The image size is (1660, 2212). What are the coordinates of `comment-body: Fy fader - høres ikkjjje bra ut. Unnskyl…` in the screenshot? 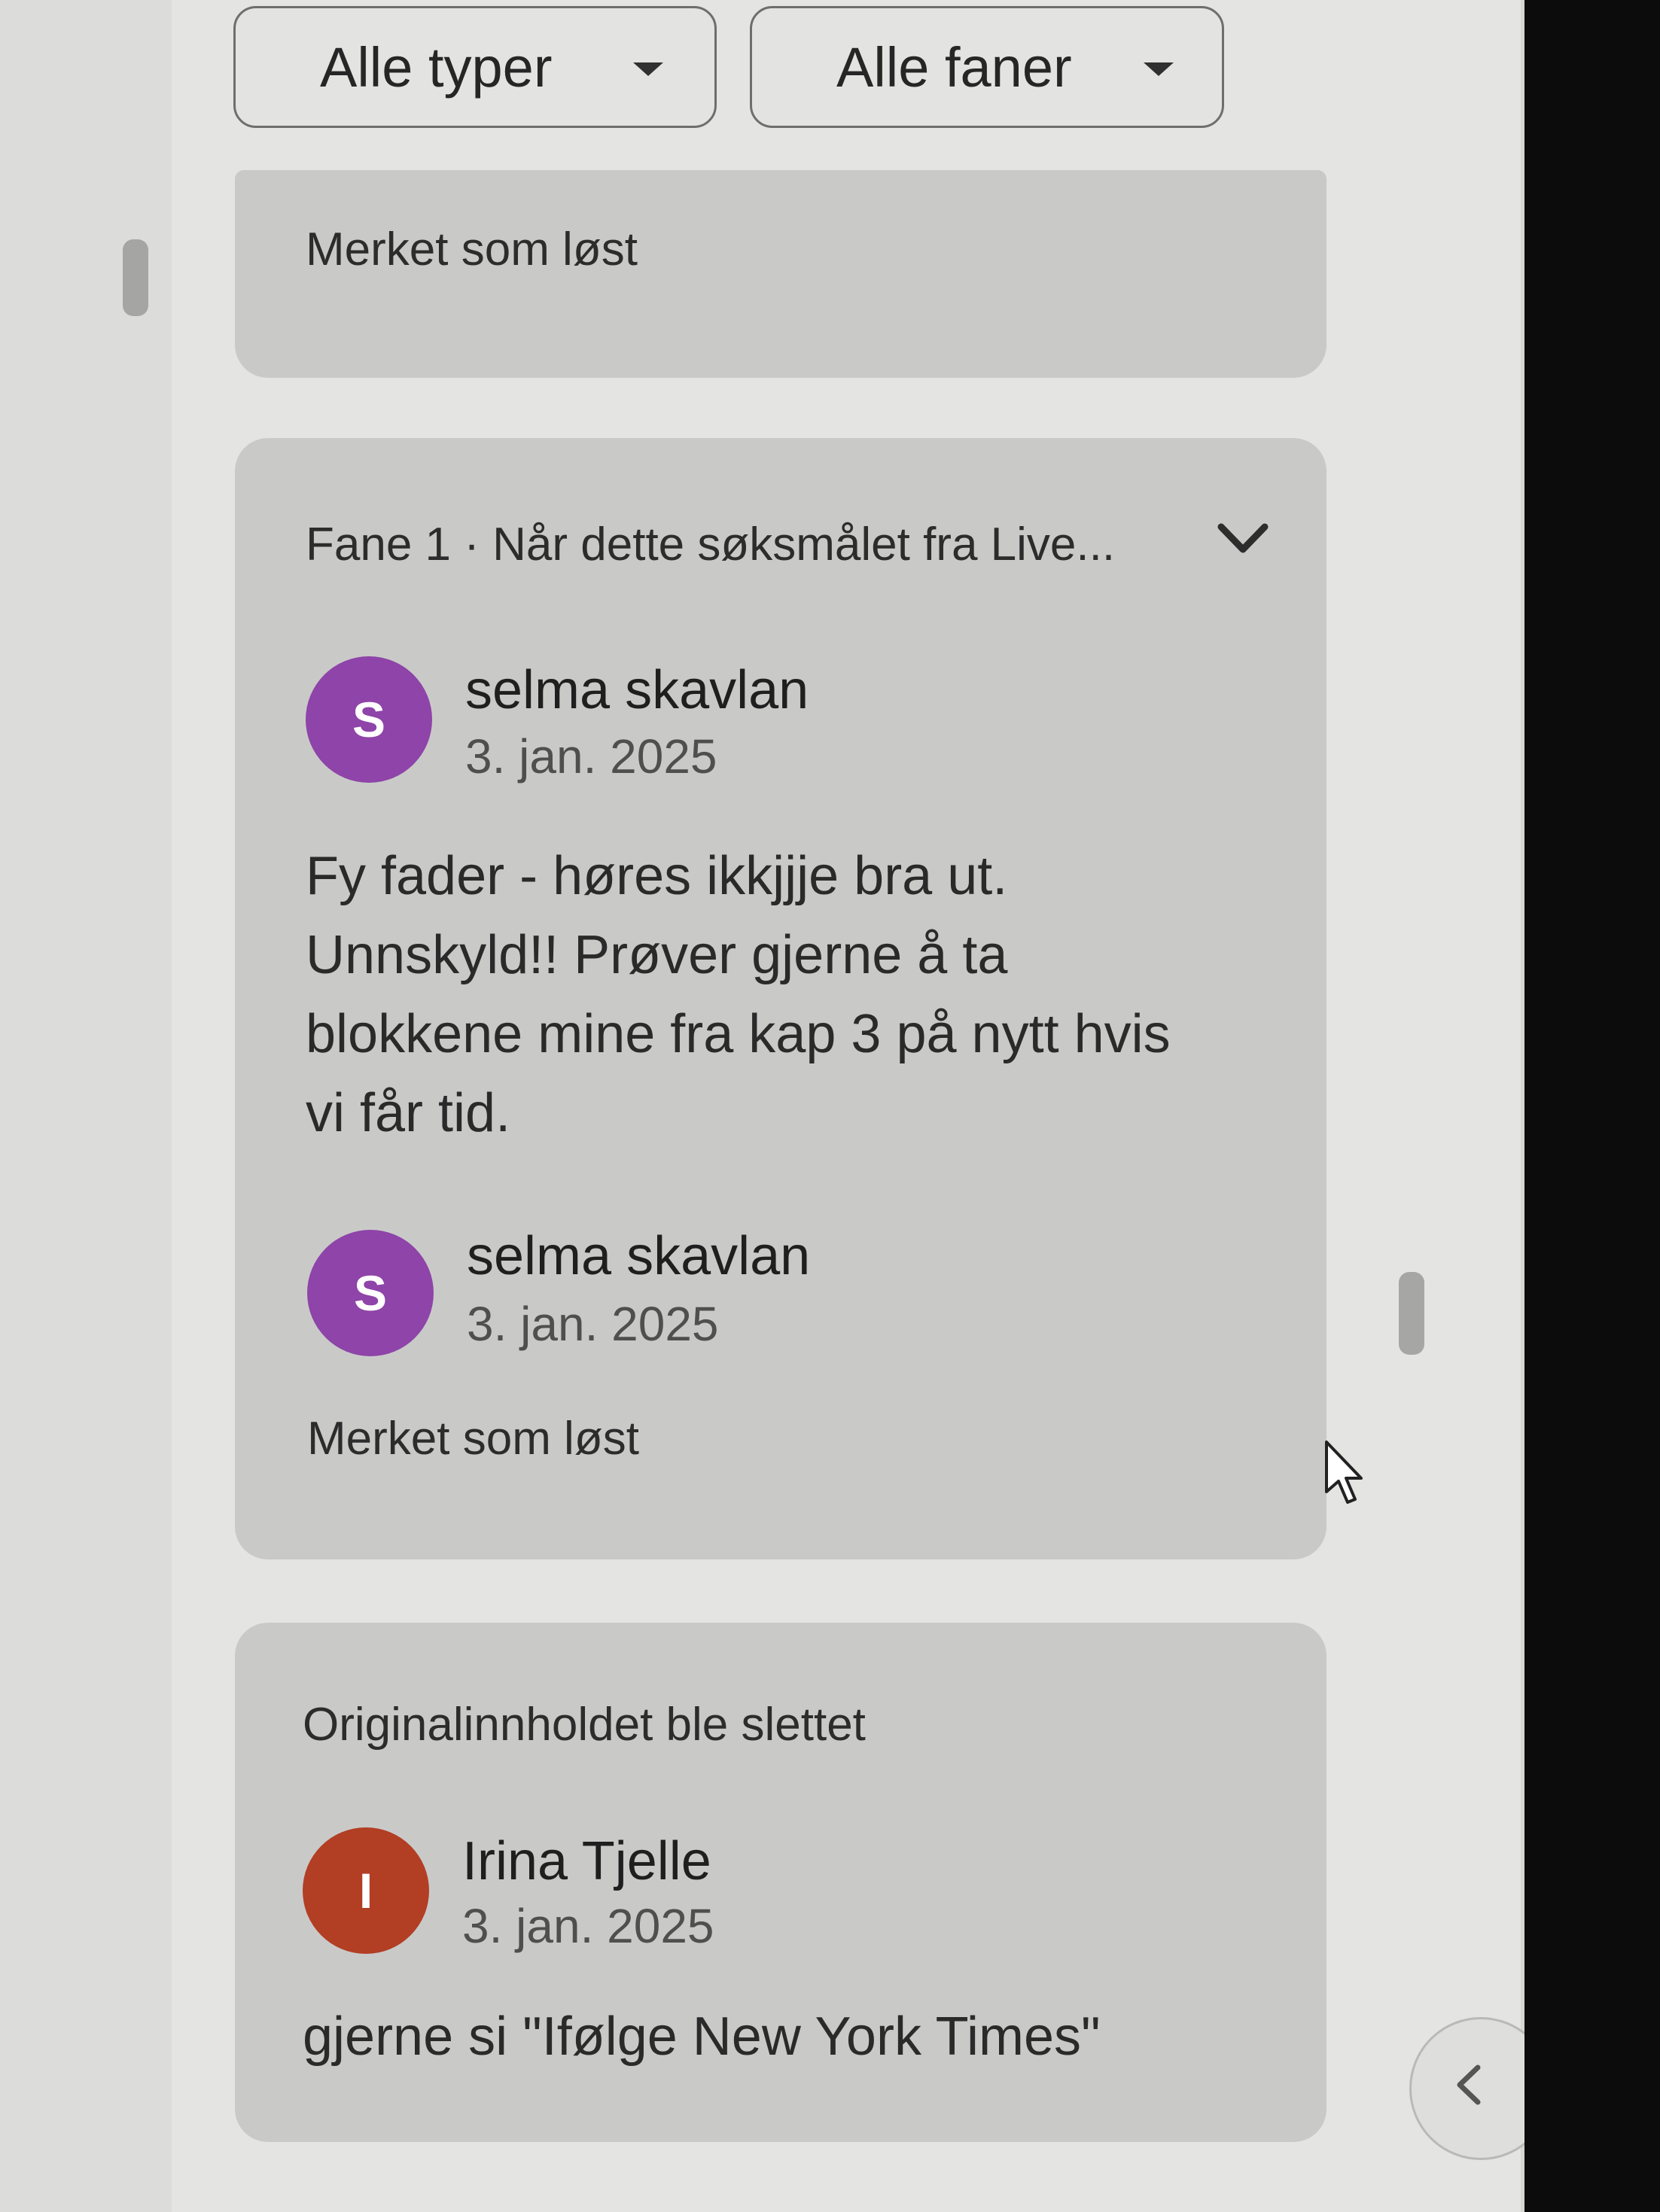 It's located at (738, 994).